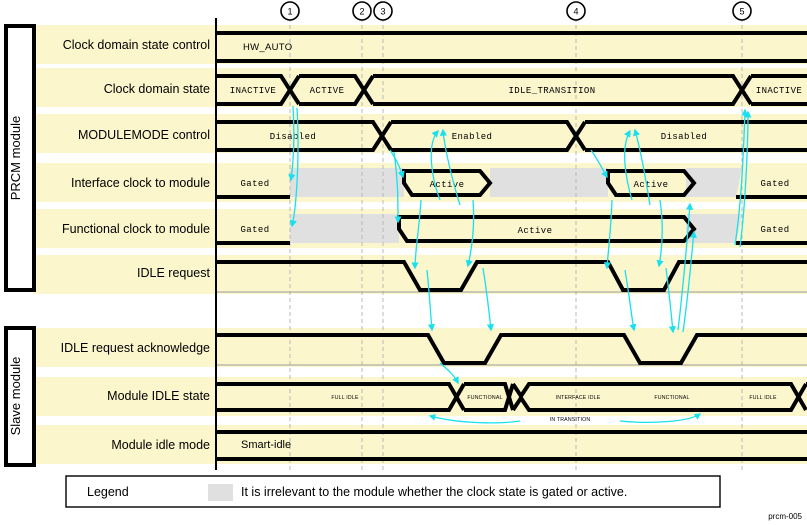 This screenshot has width=807, height=525. What do you see at coordinates (763, 398) in the screenshot?
I see `value-mis-full-idle-2: FULL IDLE` at bounding box center [763, 398].